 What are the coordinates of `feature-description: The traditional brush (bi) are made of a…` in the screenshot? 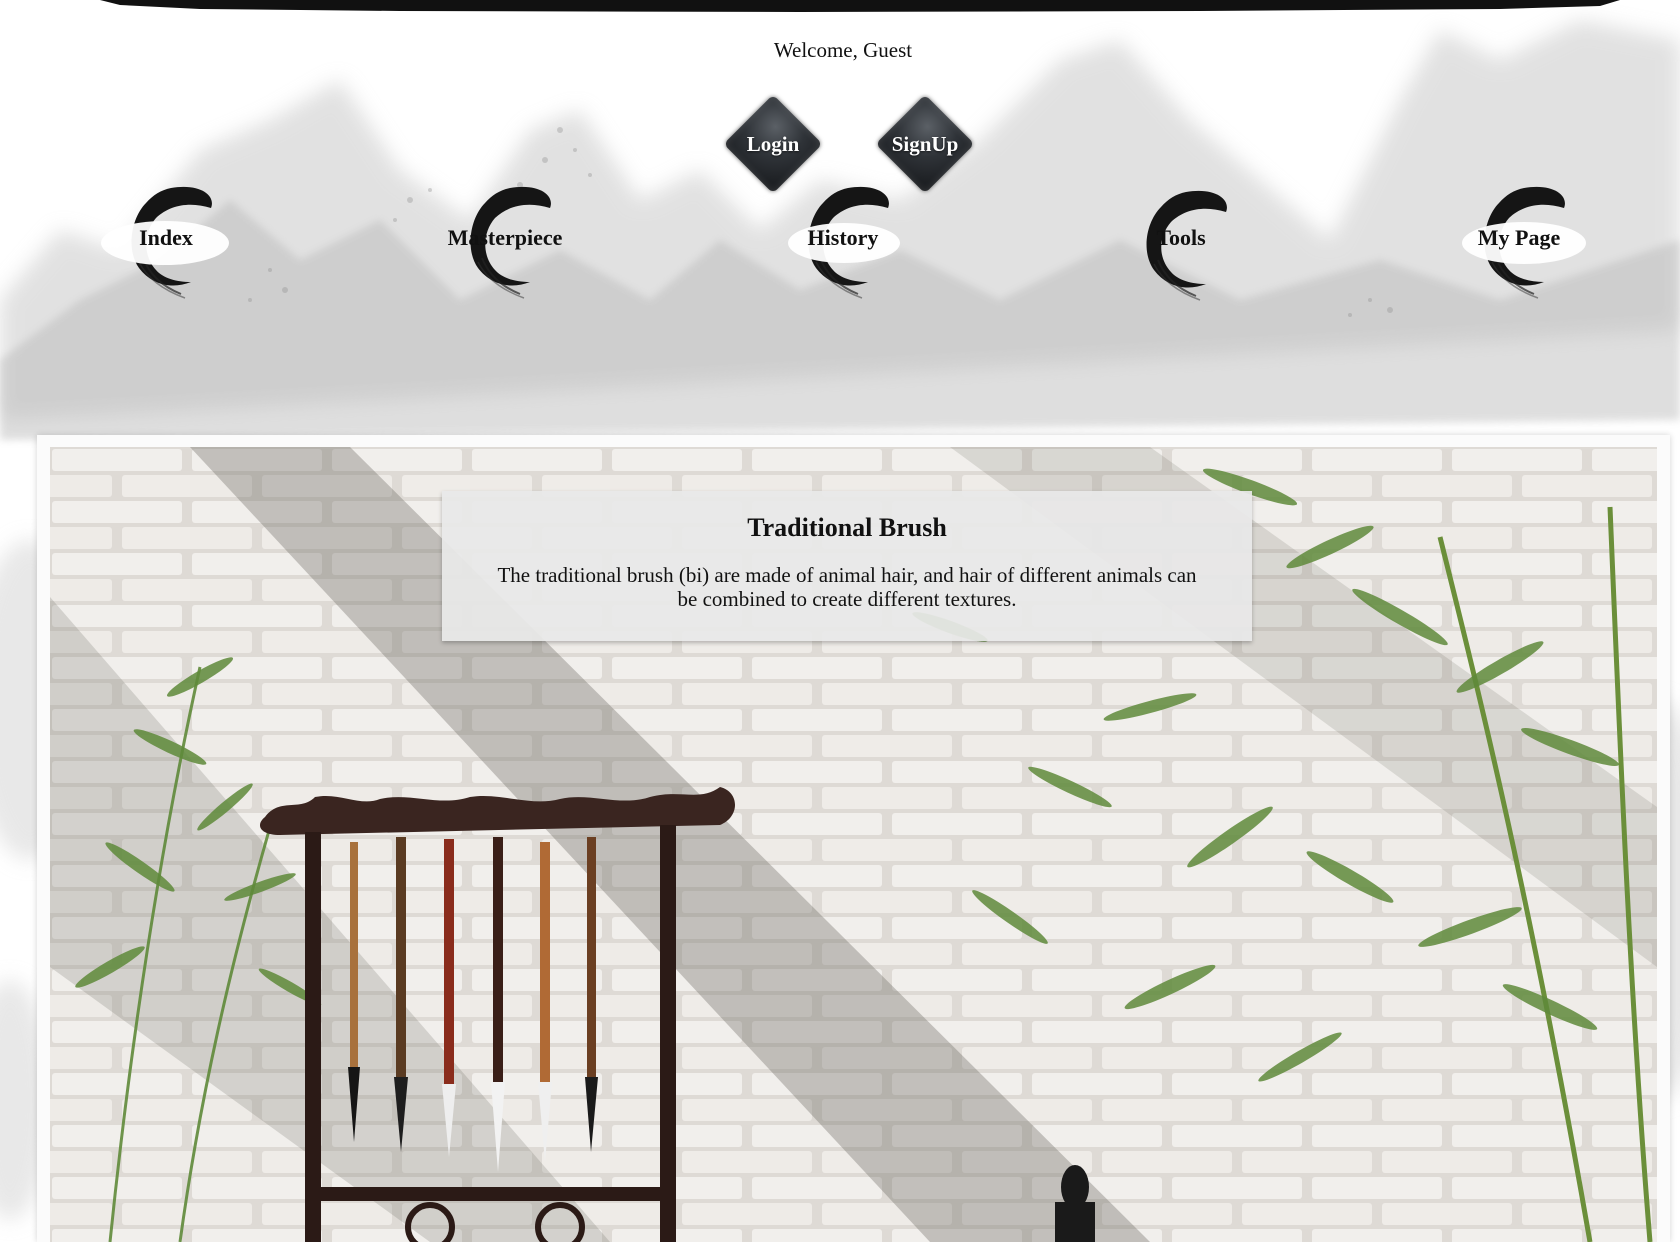 It's located at (847, 587).